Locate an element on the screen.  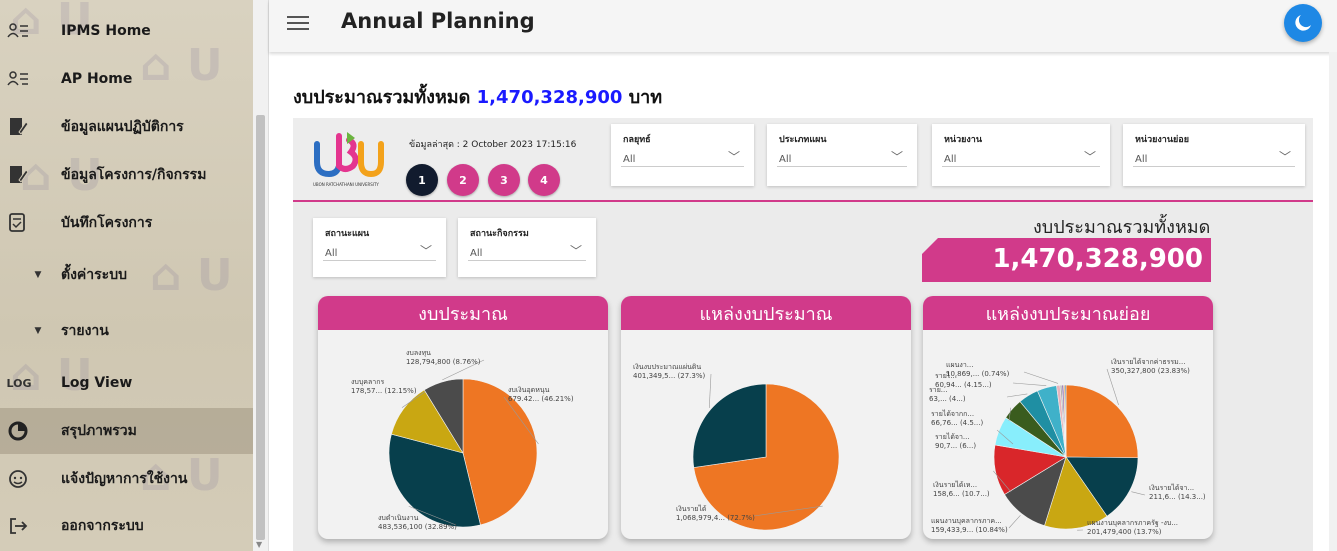
pie-label-name: งบเงินอุดหนุน is located at coordinates (529, 390).